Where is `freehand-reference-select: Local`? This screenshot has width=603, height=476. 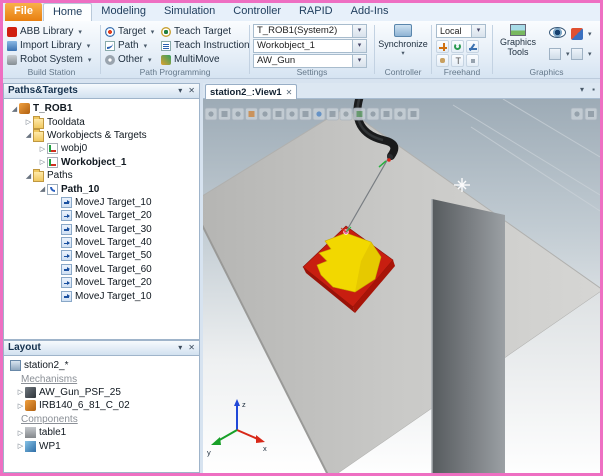
freehand-reference-select: Local is located at coordinates (461, 31).